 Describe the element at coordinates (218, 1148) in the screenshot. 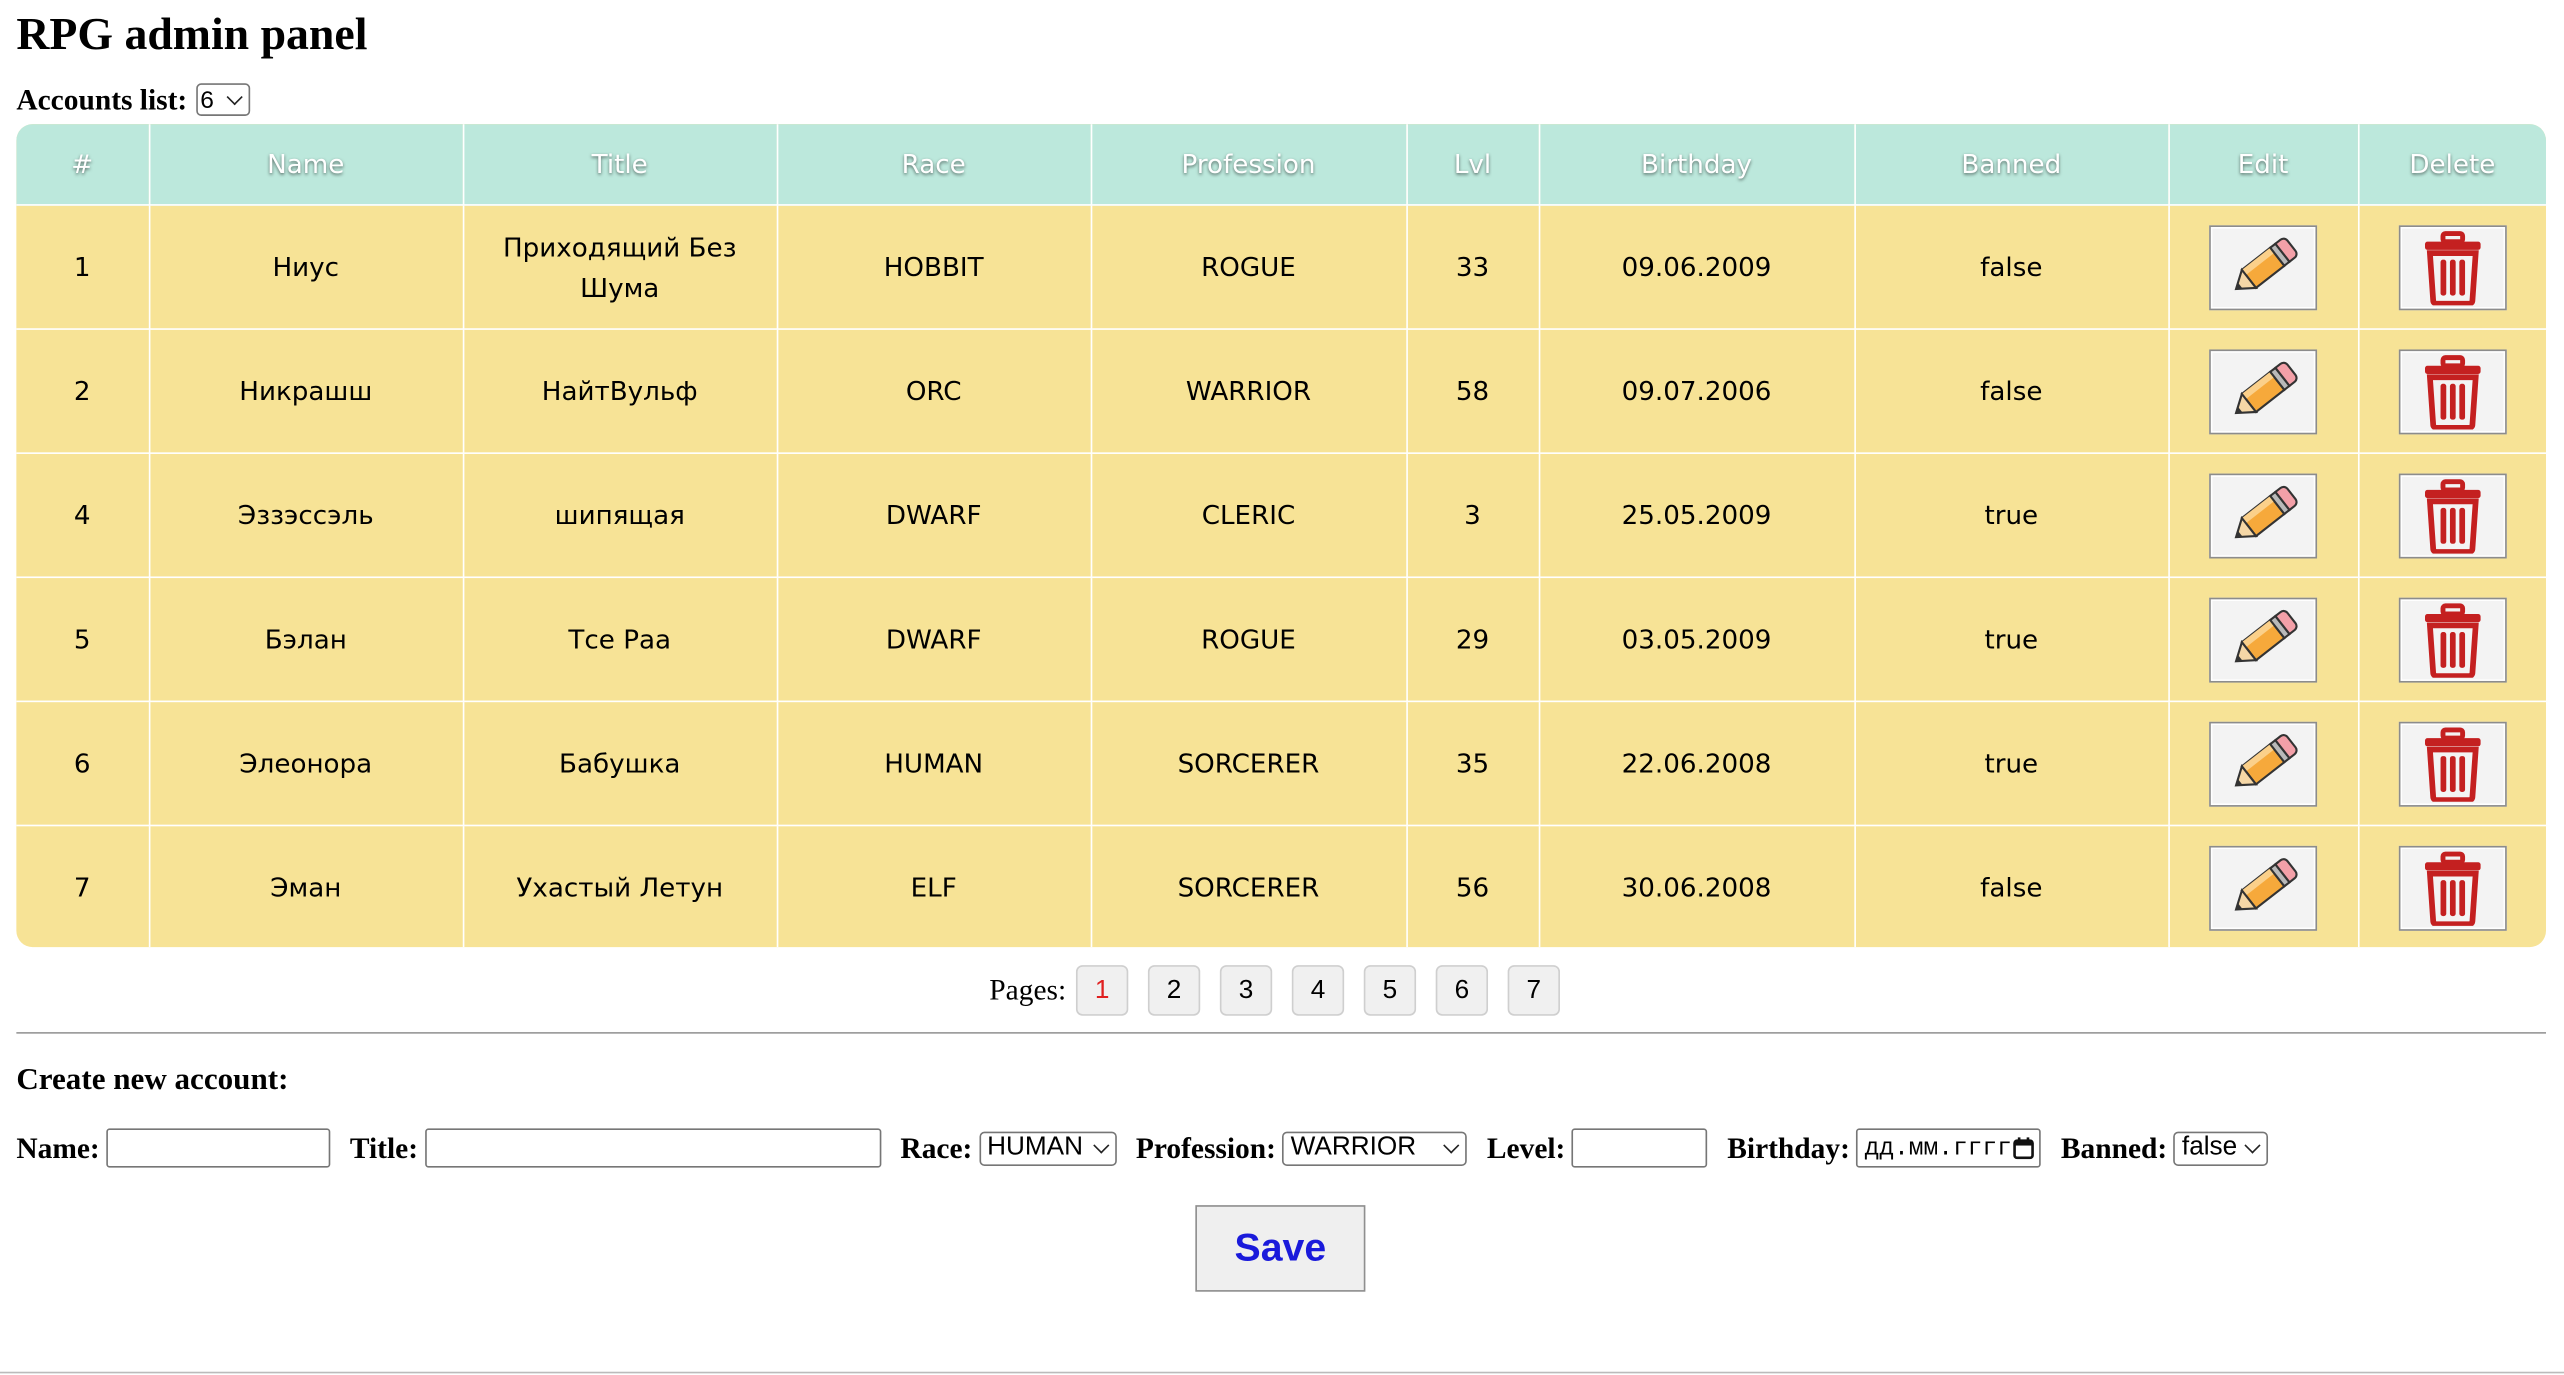

I see `name-input` at that location.